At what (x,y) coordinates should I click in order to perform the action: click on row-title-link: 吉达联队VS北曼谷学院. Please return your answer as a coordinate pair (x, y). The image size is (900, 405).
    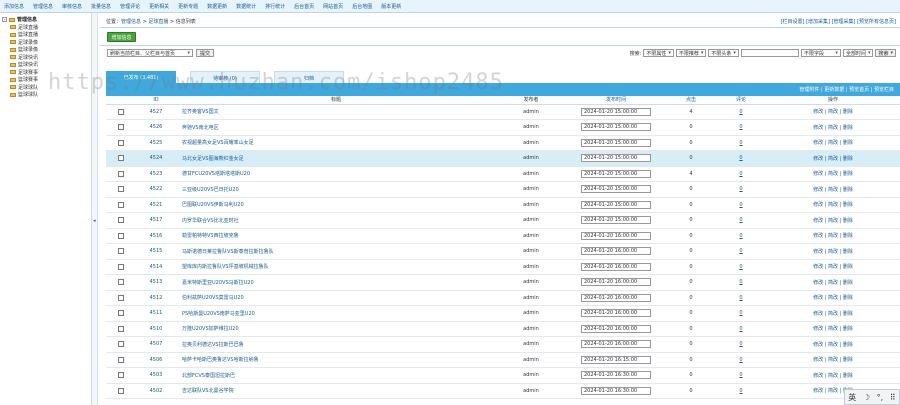
    Looking at the image, I should click on (336, 391).